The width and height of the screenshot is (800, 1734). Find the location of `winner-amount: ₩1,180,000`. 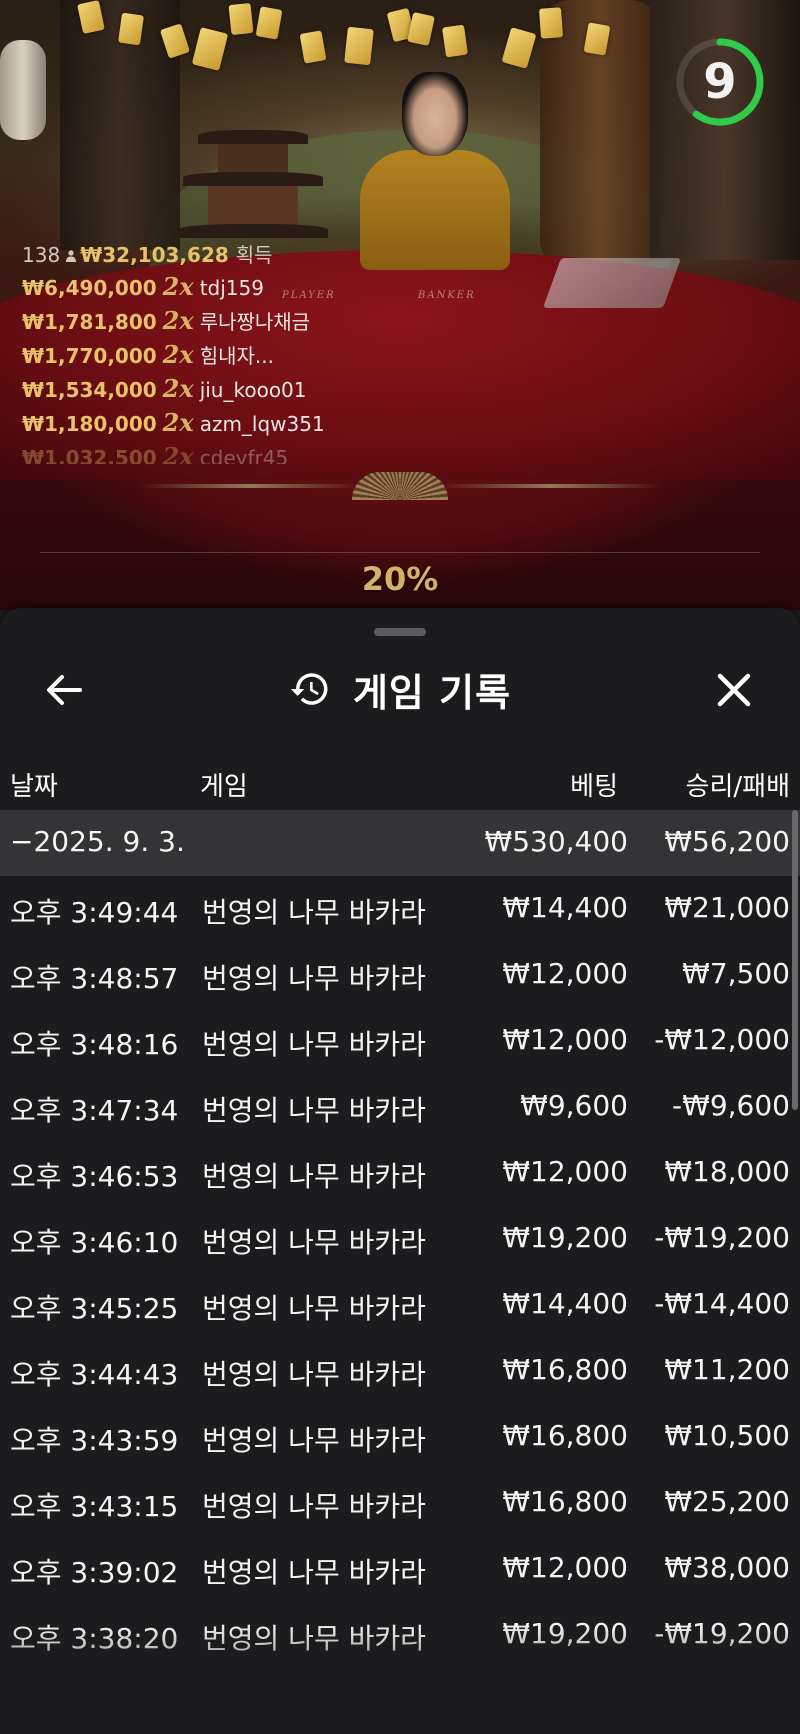

winner-amount: ₩1,180,000 is located at coordinates (89, 424).